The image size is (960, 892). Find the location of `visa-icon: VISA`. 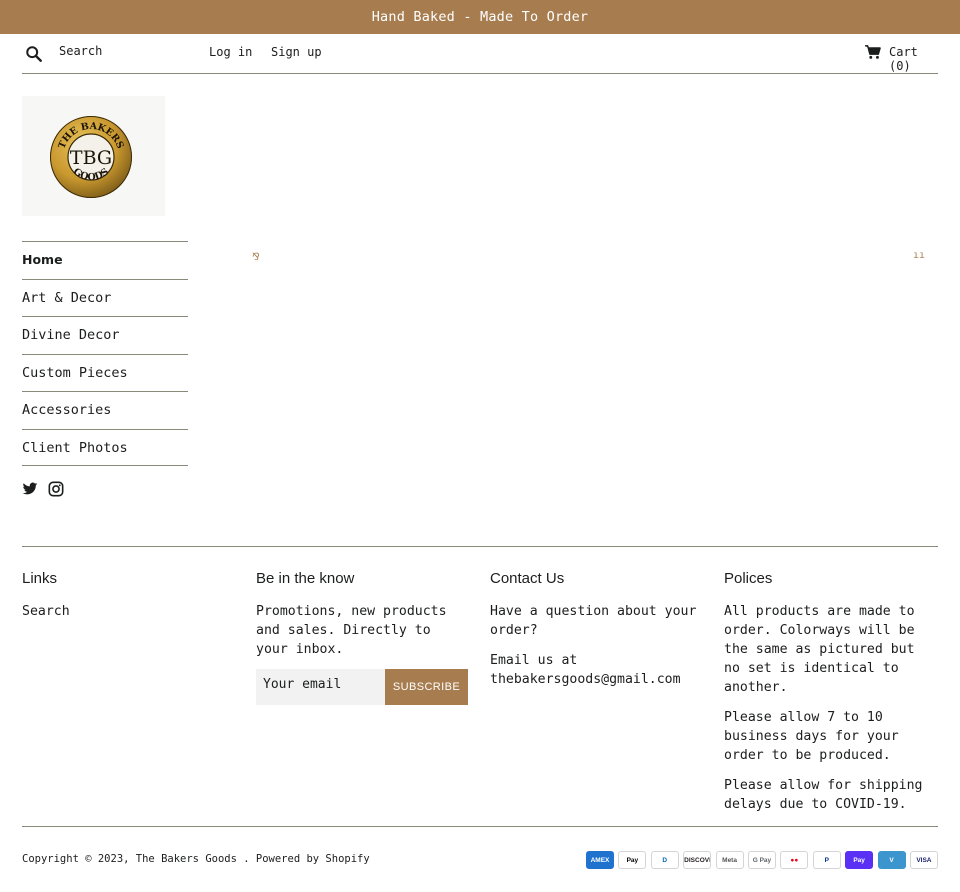

visa-icon: VISA is located at coordinates (923, 860).